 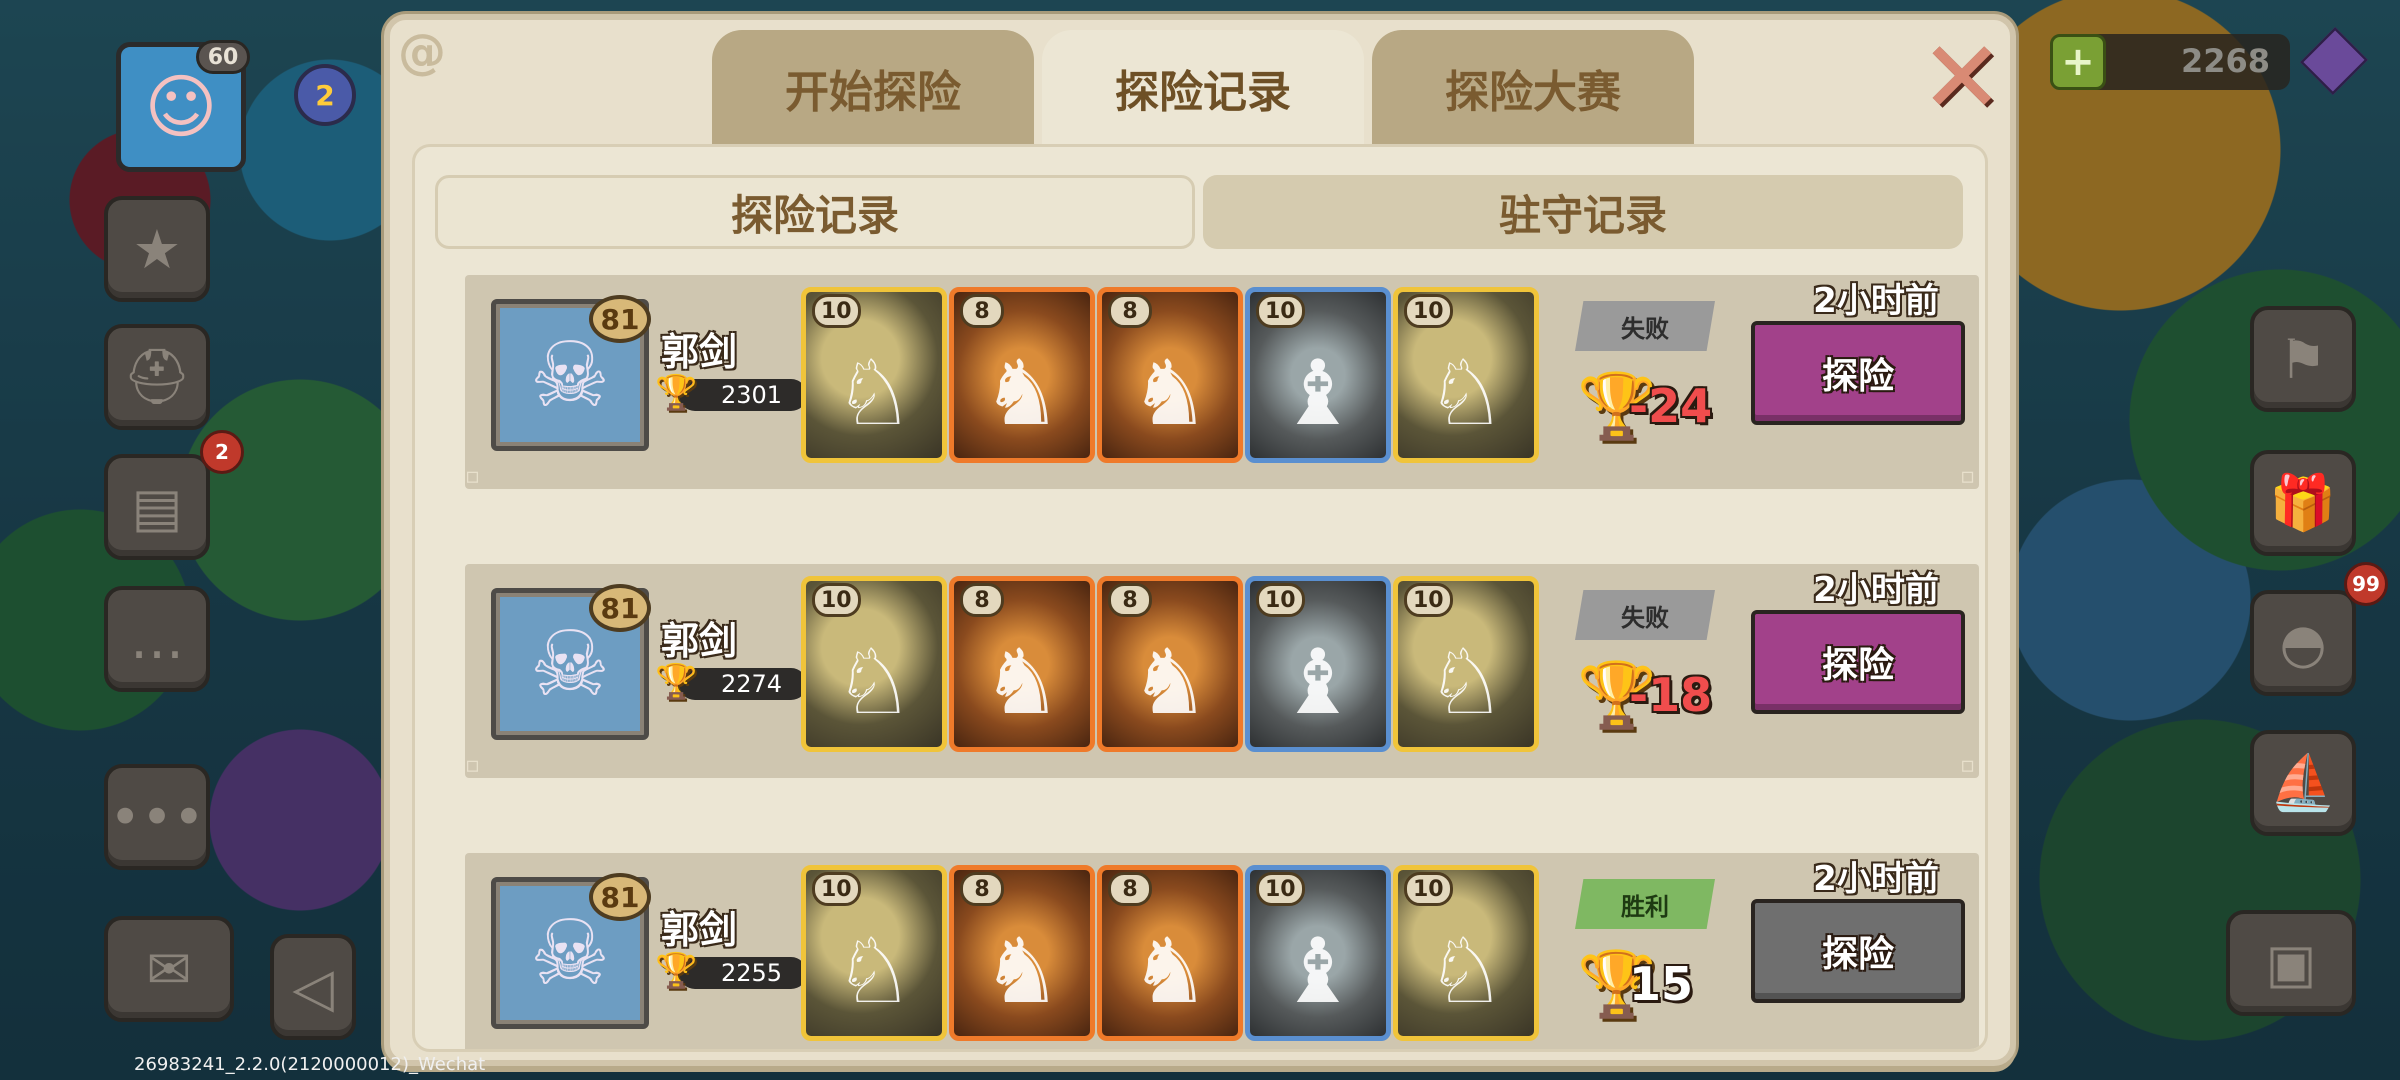 I want to click on book-icon: ▤, so click(x=157, y=507).